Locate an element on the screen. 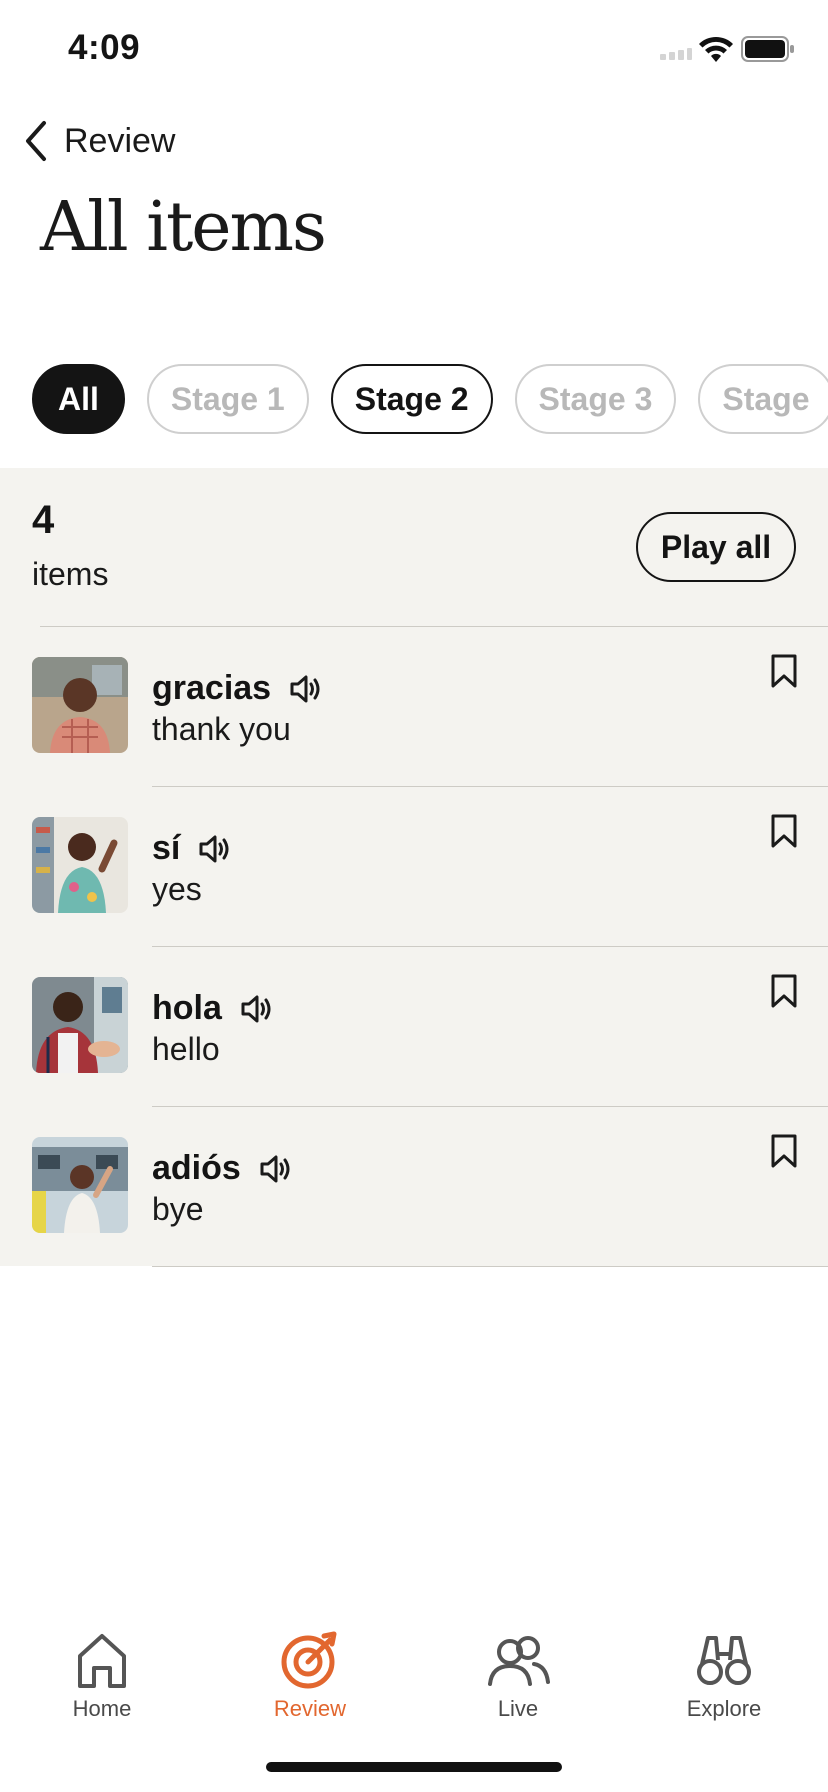 This screenshot has width=828, height=1792. item-image-woman-celebrating is located at coordinates (80, 865).